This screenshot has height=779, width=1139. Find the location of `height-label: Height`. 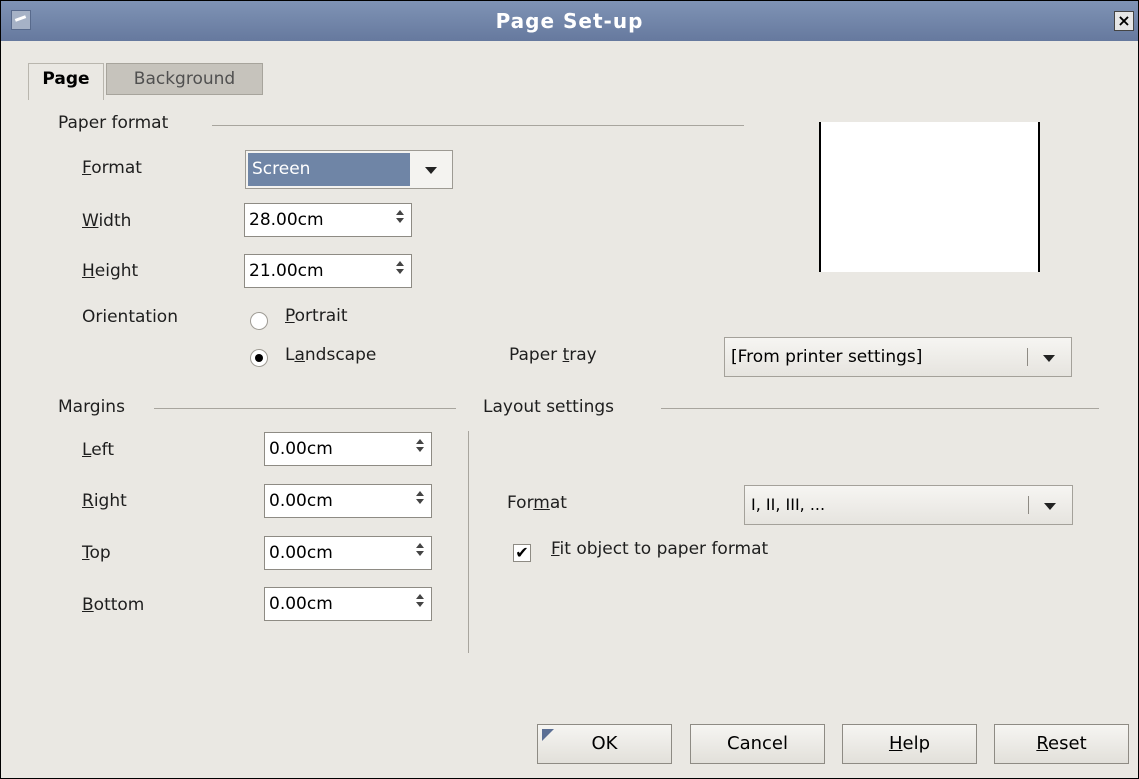

height-label: Height is located at coordinates (110, 271).